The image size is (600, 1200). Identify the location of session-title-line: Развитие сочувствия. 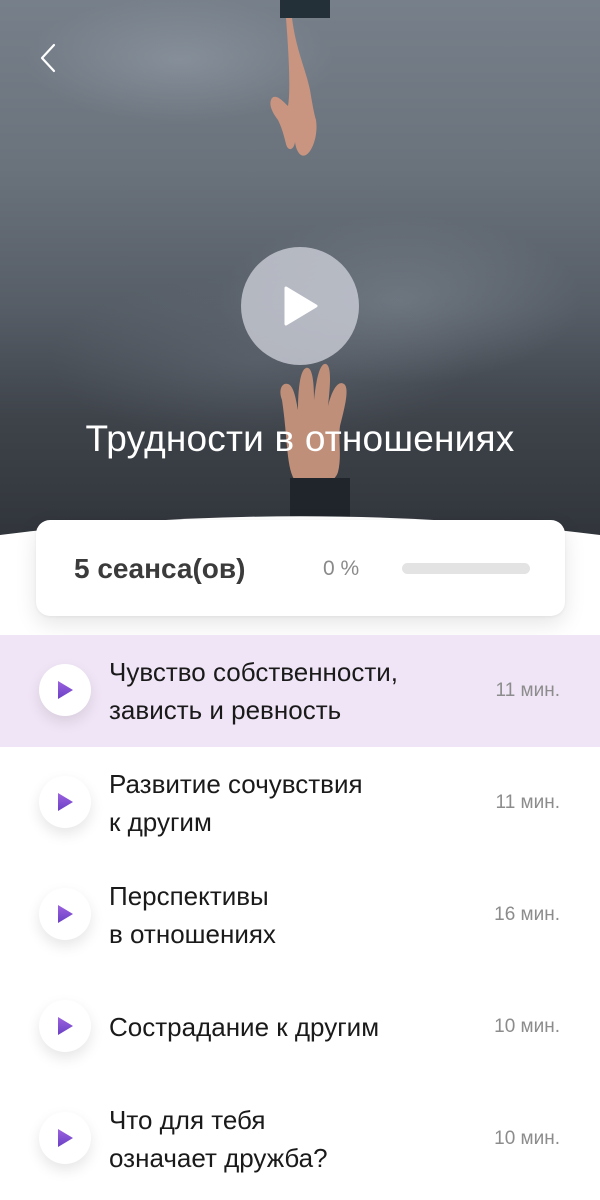
(236, 784).